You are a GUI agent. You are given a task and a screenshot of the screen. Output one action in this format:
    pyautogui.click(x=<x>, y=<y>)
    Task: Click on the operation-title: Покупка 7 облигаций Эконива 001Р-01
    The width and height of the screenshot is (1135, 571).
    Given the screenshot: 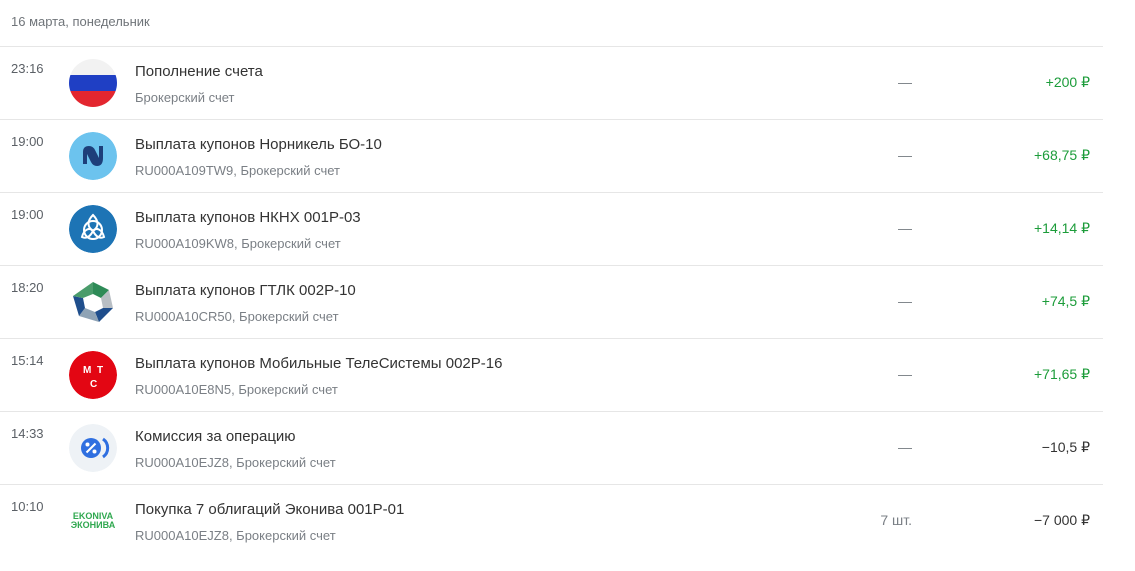 What is the action you would take?
    pyautogui.click(x=270, y=509)
    